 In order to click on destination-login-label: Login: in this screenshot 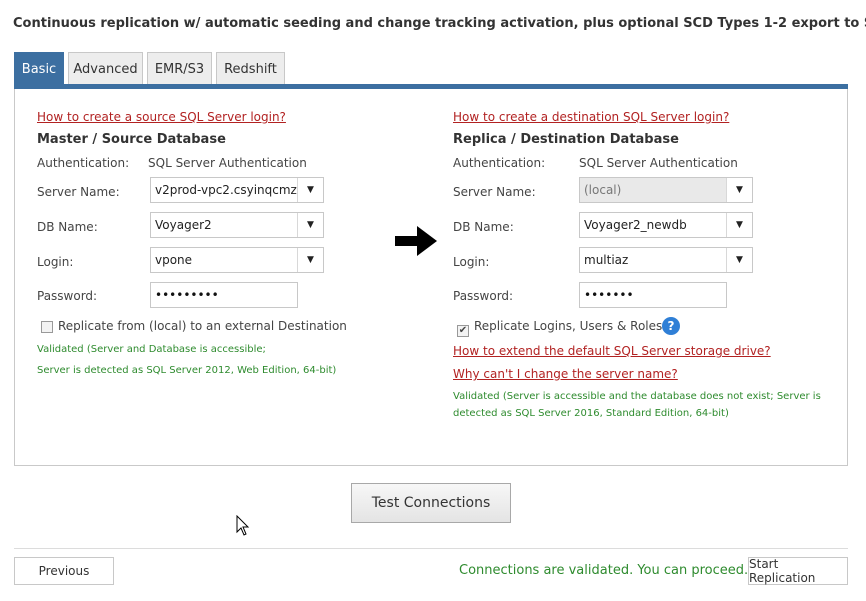, I will do `click(471, 262)`.